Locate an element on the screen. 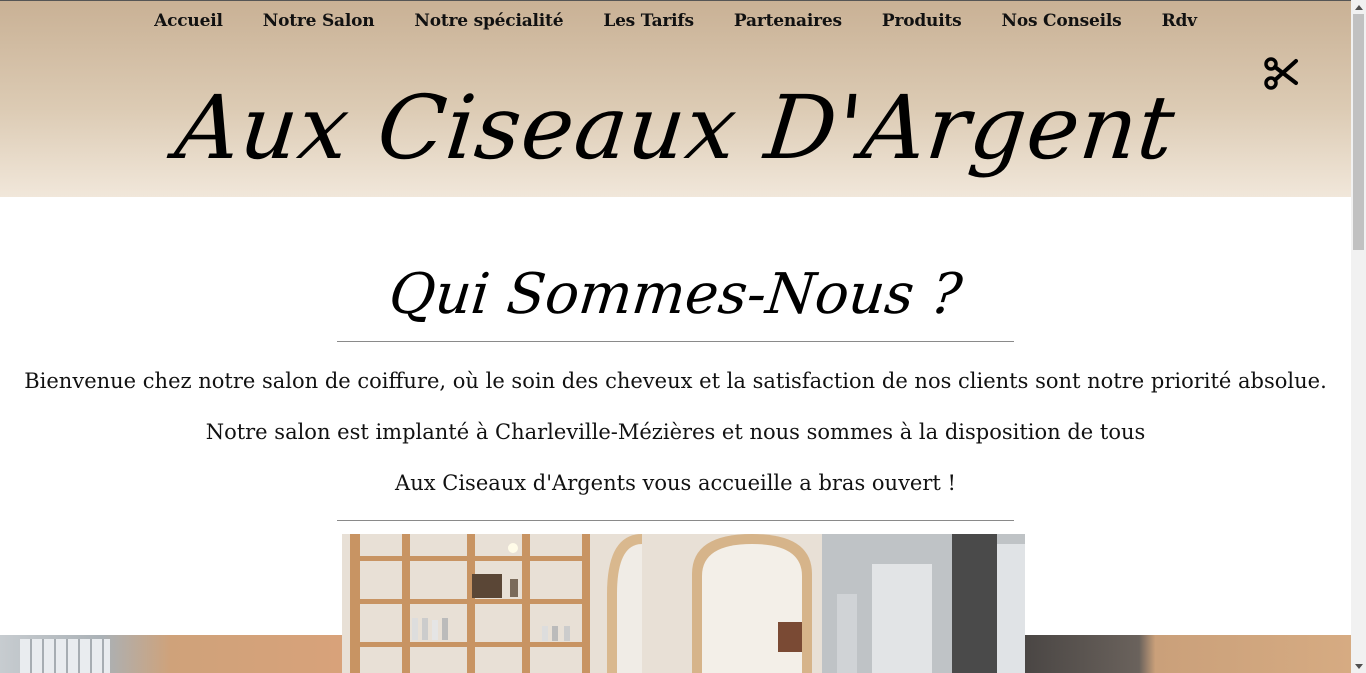  nav-notre-specialite: Notre spécialité is located at coordinates (488, 21).